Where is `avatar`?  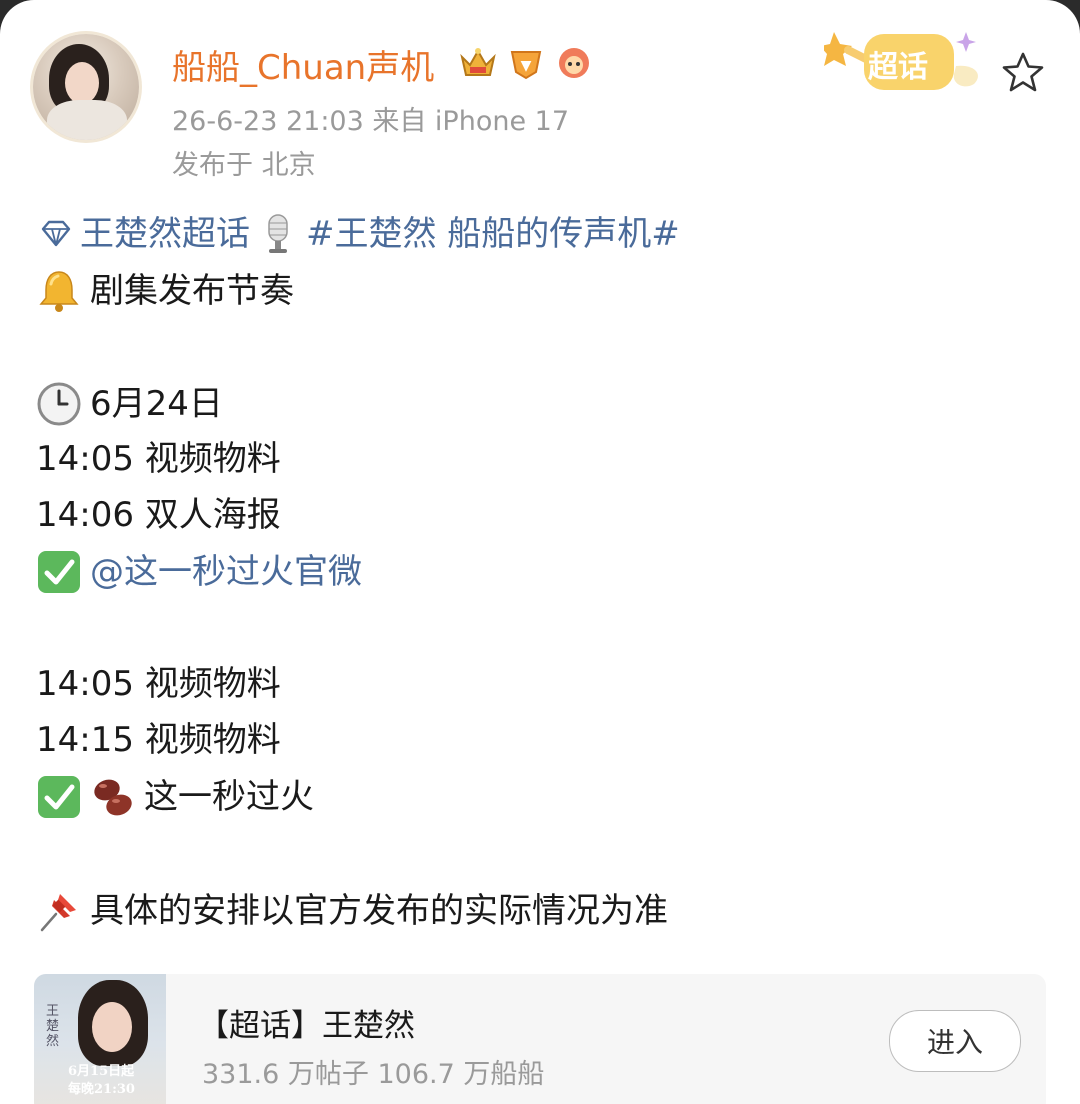 avatar is located at coordinates (86, 87).